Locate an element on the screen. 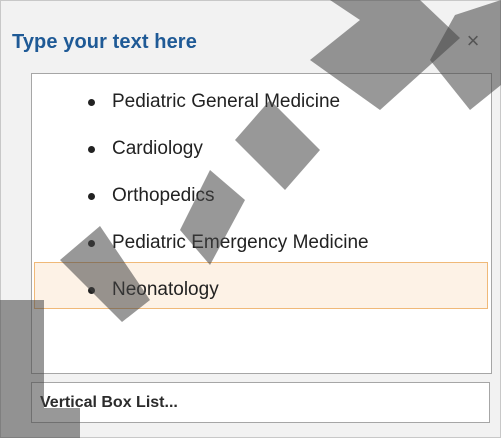  list-item-selected: Neonatology is located at coordinates (261, 285).